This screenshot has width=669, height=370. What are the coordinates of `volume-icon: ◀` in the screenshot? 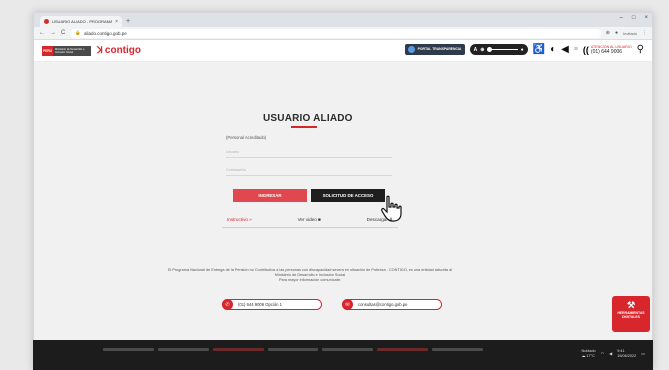 It's located at (610, 353).